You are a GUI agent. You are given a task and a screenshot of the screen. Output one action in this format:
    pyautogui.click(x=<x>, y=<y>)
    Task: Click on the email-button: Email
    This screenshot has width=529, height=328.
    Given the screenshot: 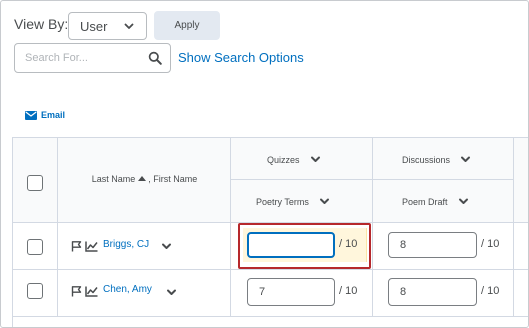 What is the action you would take?
    pyautogui.click(x=45, y=115)
    